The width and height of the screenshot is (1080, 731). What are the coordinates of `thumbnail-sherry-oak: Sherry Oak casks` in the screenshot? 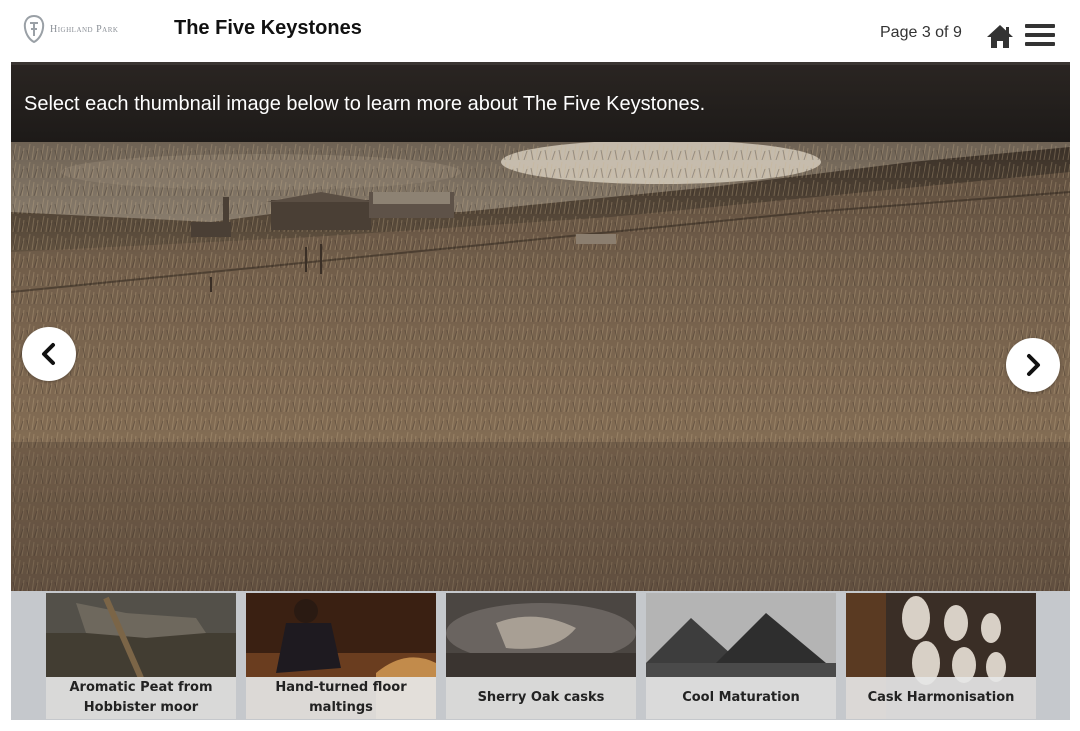 It's located at (541, 656).